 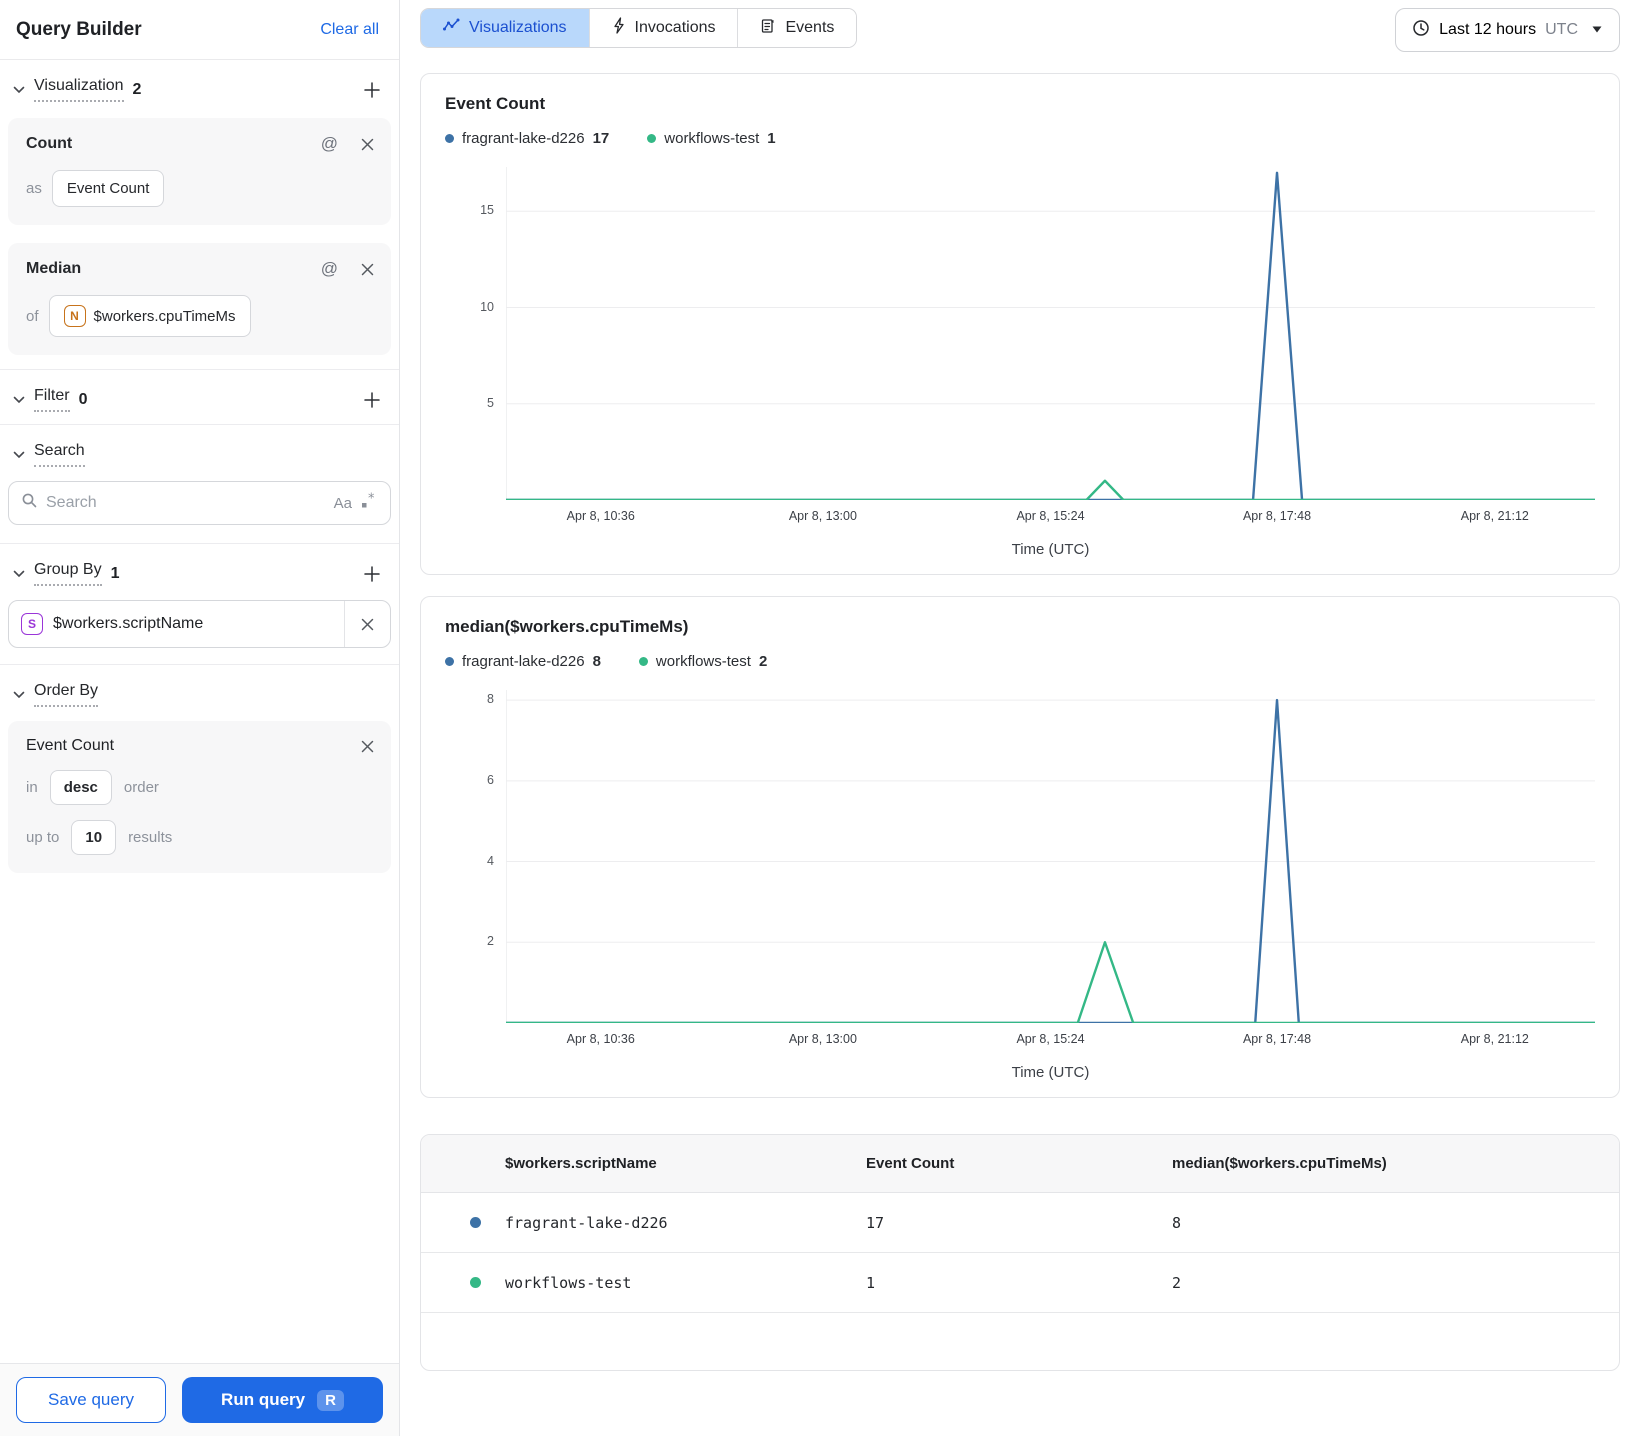 I want to click on table-row: workflows-test 1 2, so click(x=1020, y=1283).